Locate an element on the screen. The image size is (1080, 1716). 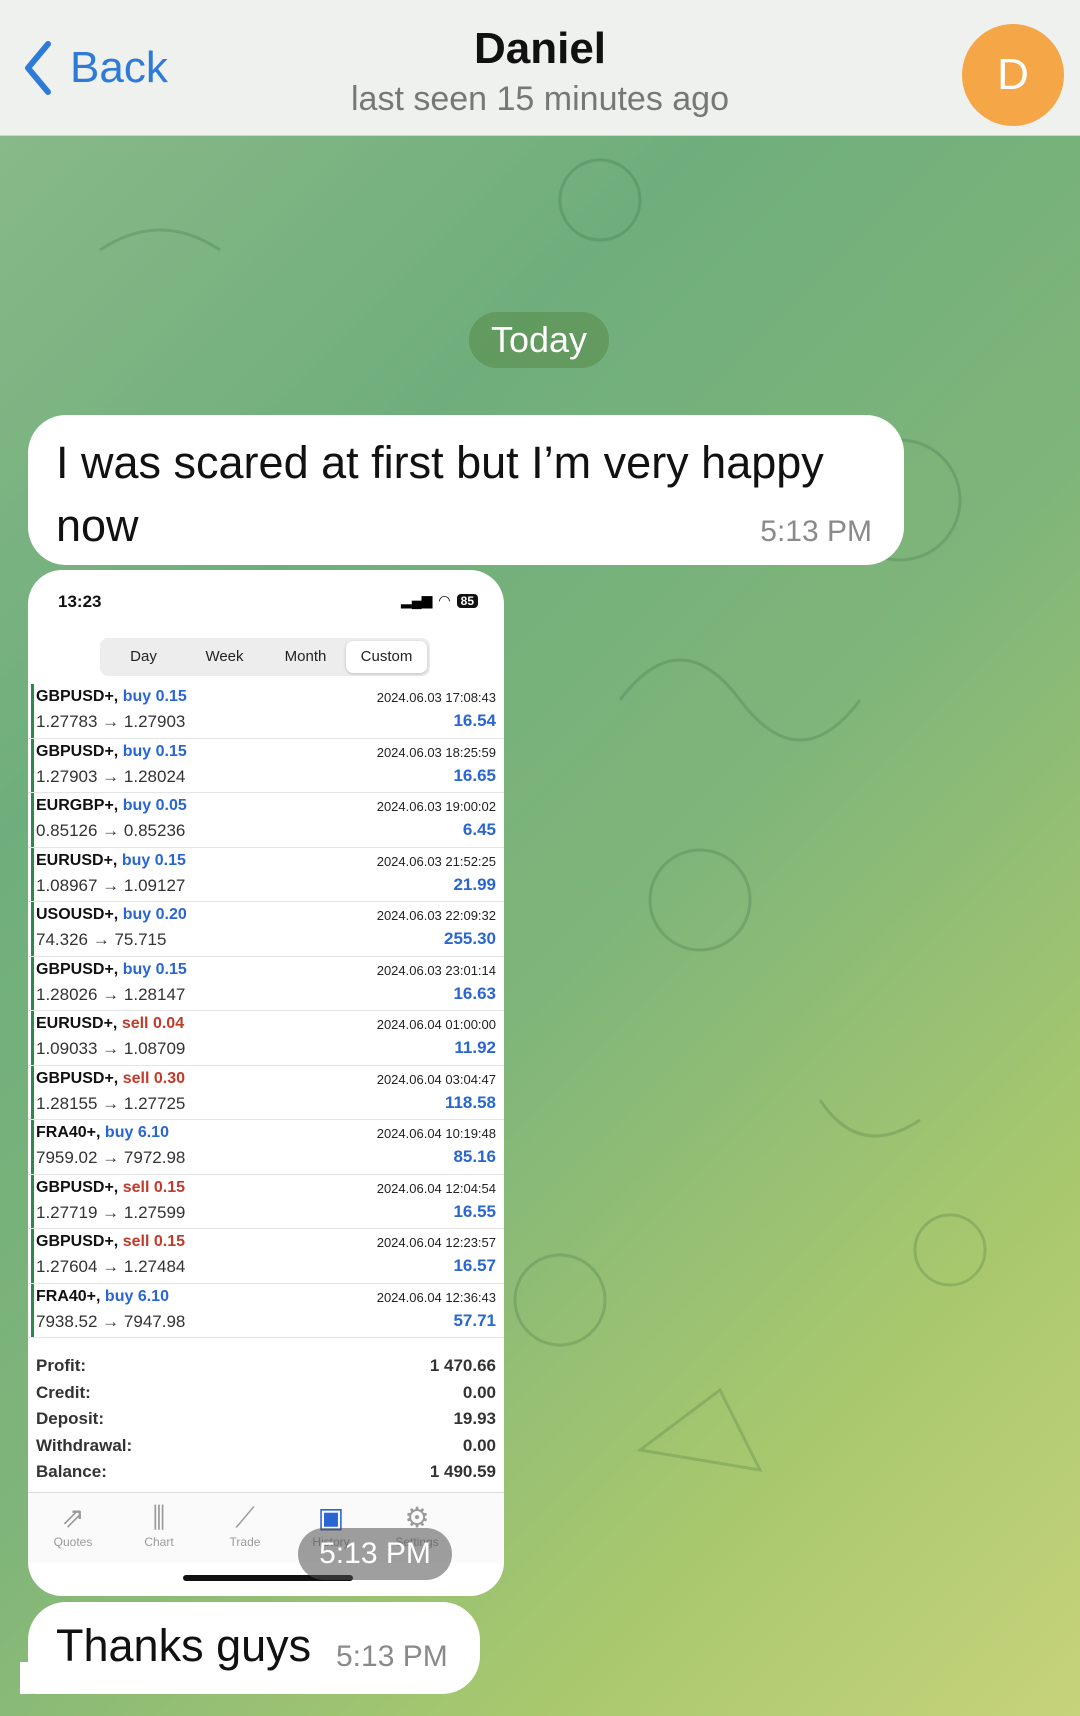
trade-datetime: 2024.06.04 12:23:57 is located at coordinates (436, 1242).